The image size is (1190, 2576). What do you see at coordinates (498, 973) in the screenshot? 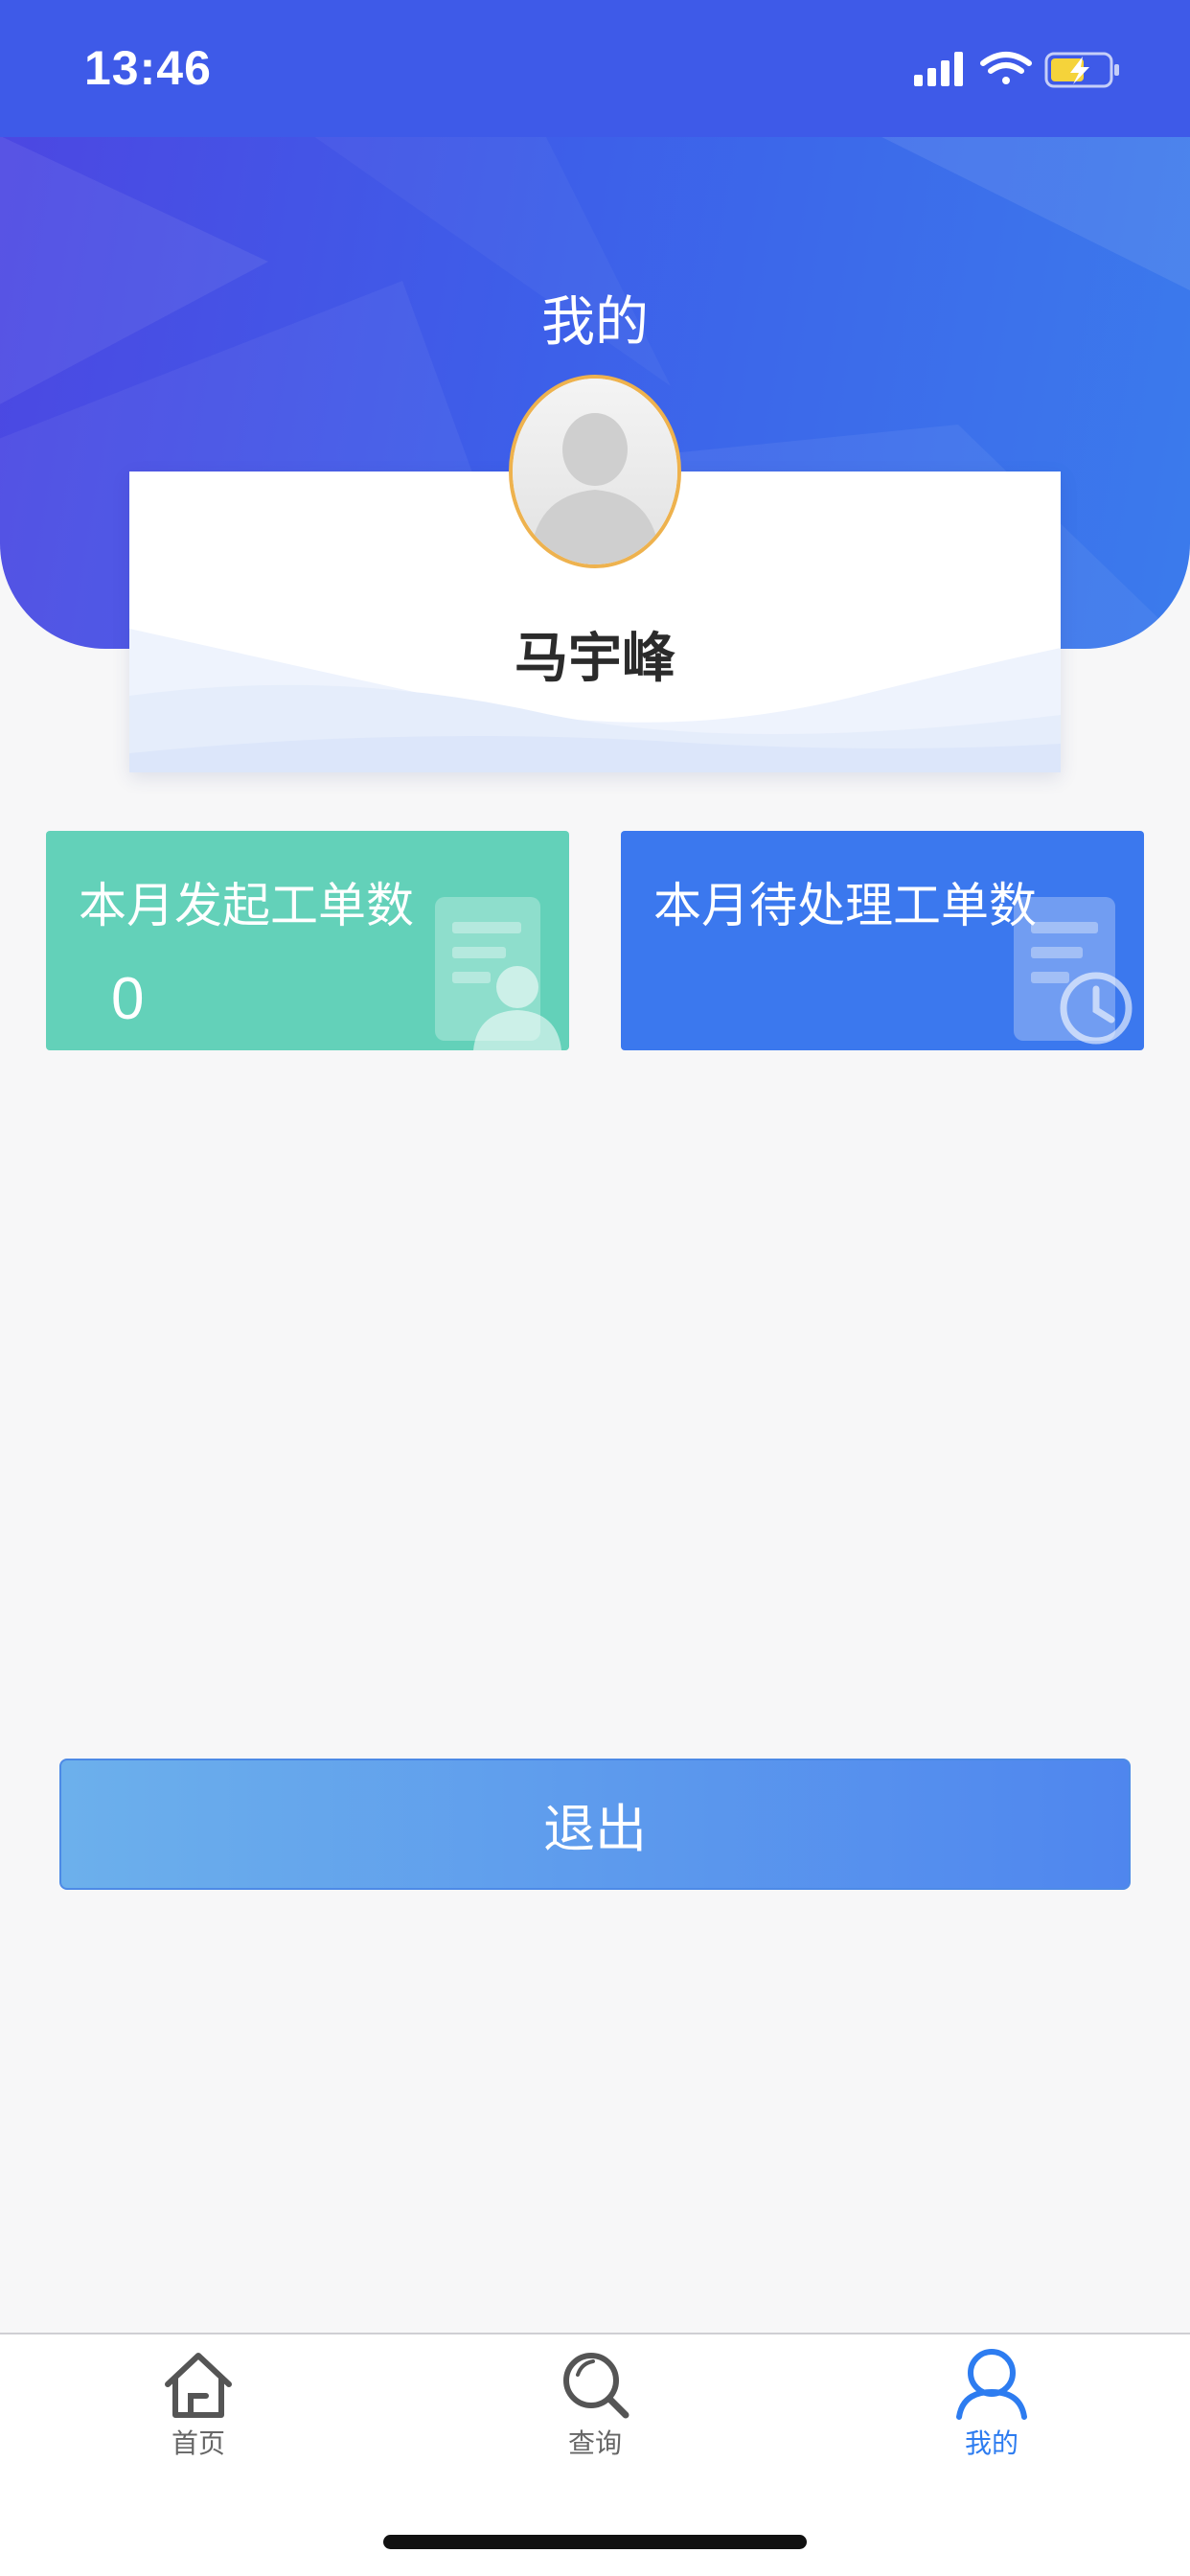
I see `document-user-icon` at bounding box center [498, 973].